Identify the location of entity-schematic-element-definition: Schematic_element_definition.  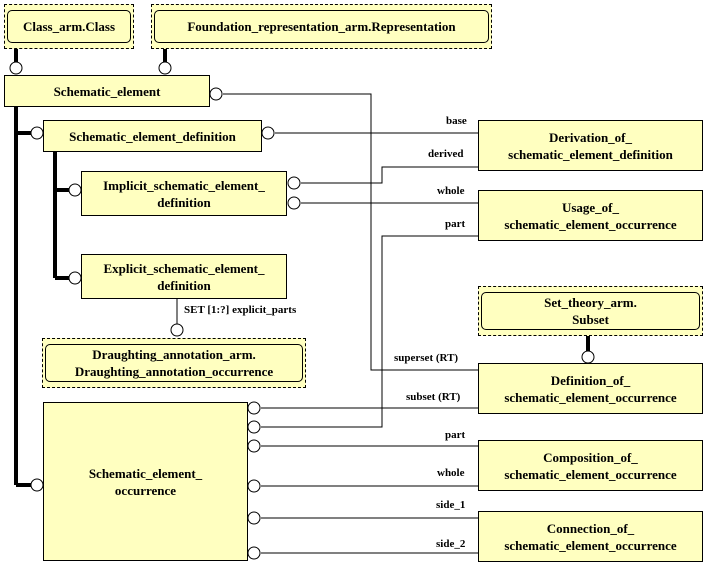
(152, 136).